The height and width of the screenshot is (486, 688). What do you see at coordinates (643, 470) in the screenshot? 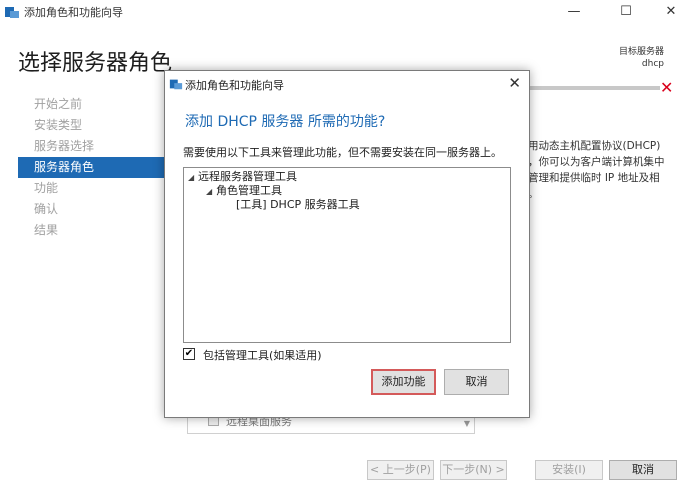
I see `cancel-button: 取消` at bounding box center [643, 470].